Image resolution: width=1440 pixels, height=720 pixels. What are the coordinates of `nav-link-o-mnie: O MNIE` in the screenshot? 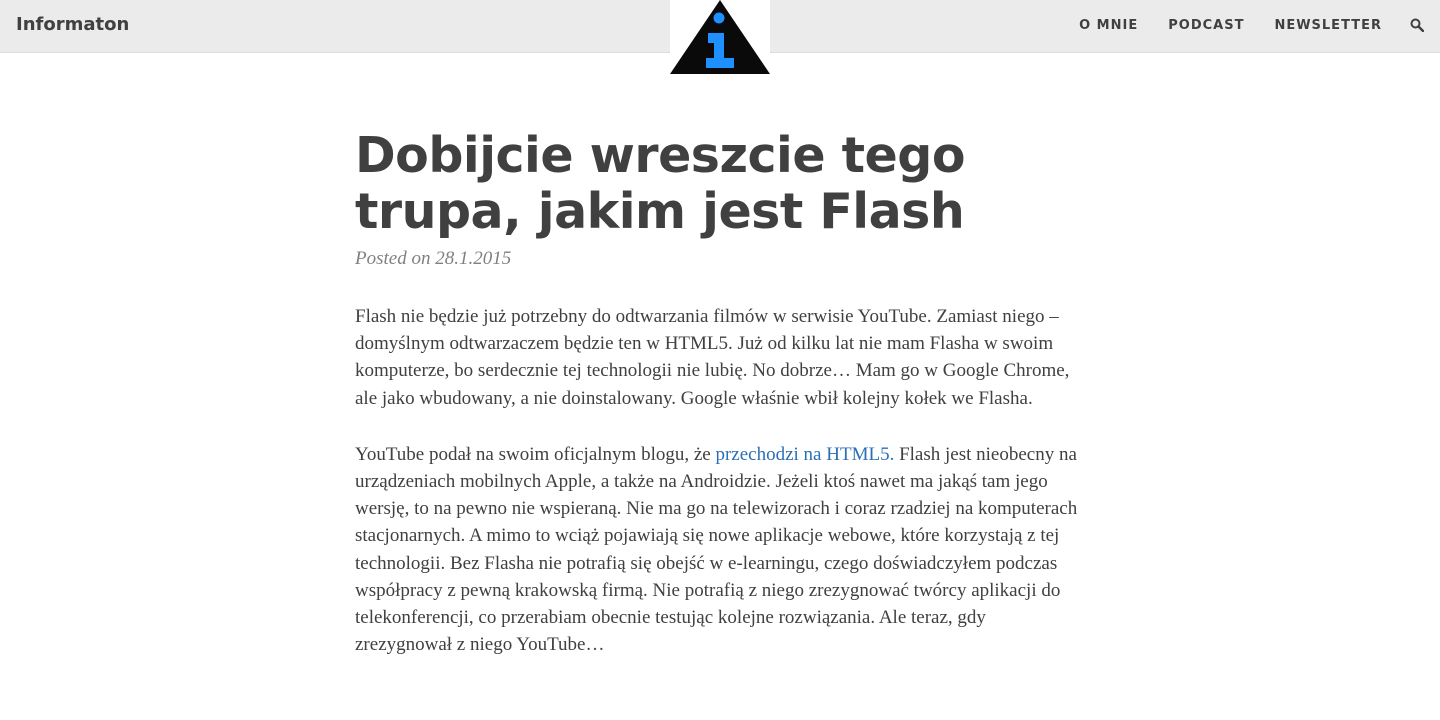 It's located at (1108, 25).